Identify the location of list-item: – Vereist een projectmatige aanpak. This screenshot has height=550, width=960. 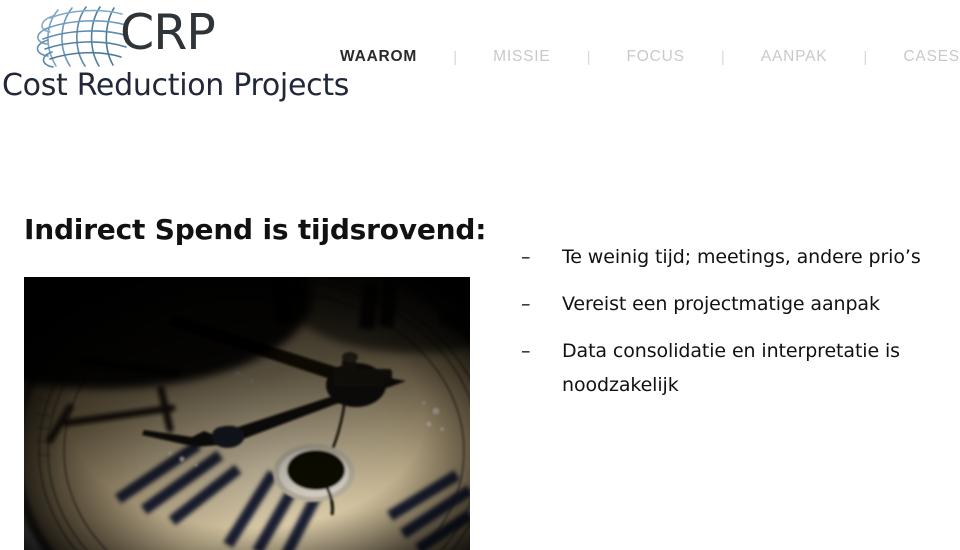
(731, 304).